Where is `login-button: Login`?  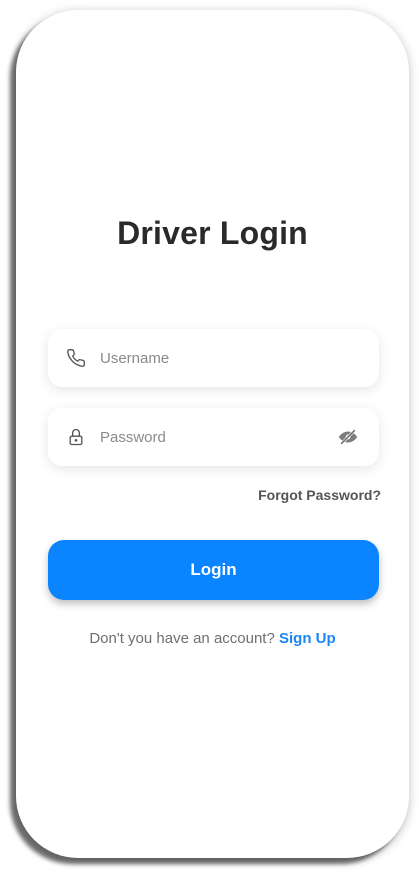
login-button: Login is located at coordinates (213, 570).